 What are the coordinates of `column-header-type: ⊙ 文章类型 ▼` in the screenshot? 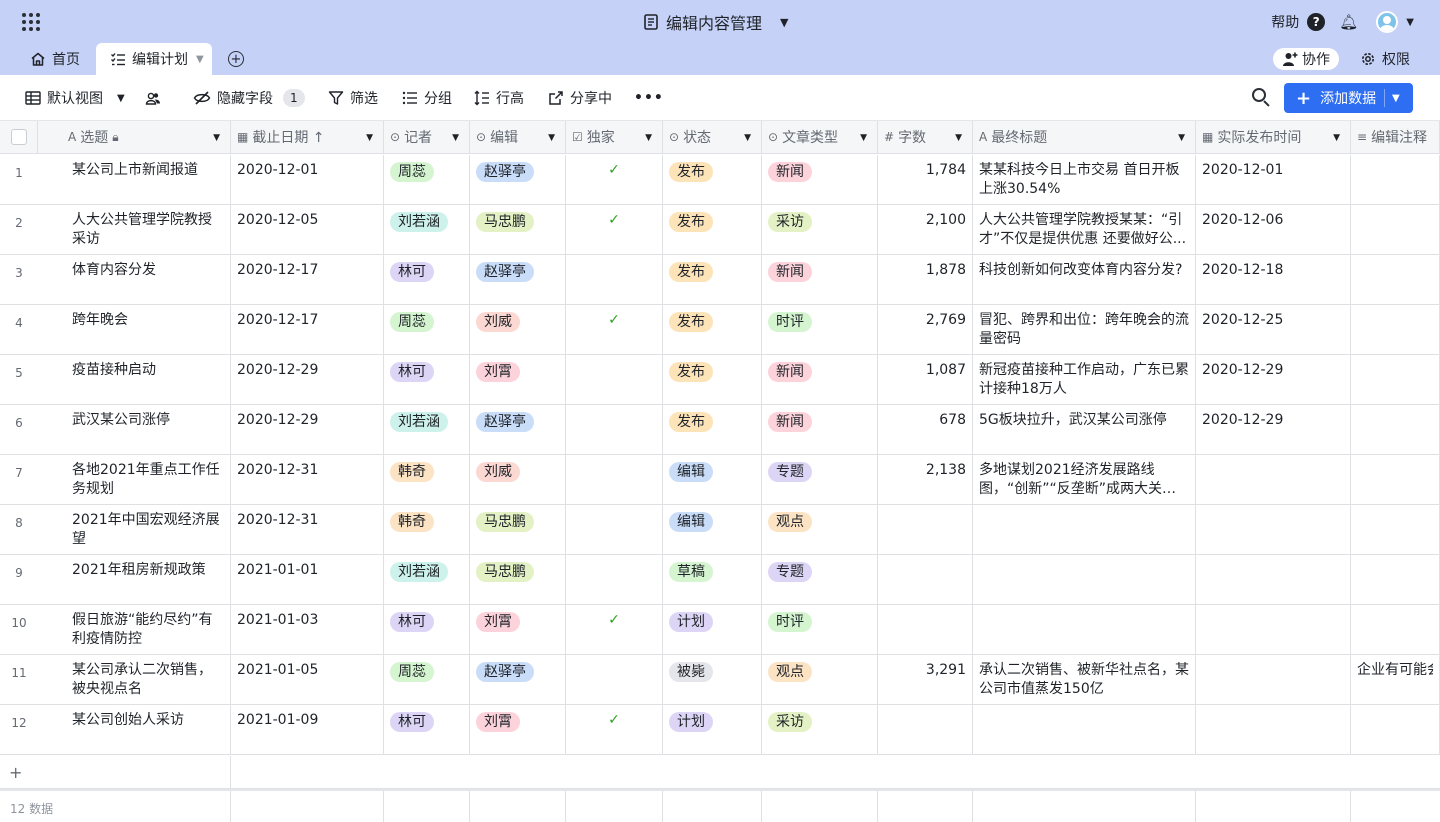 It's located at (820, 137).